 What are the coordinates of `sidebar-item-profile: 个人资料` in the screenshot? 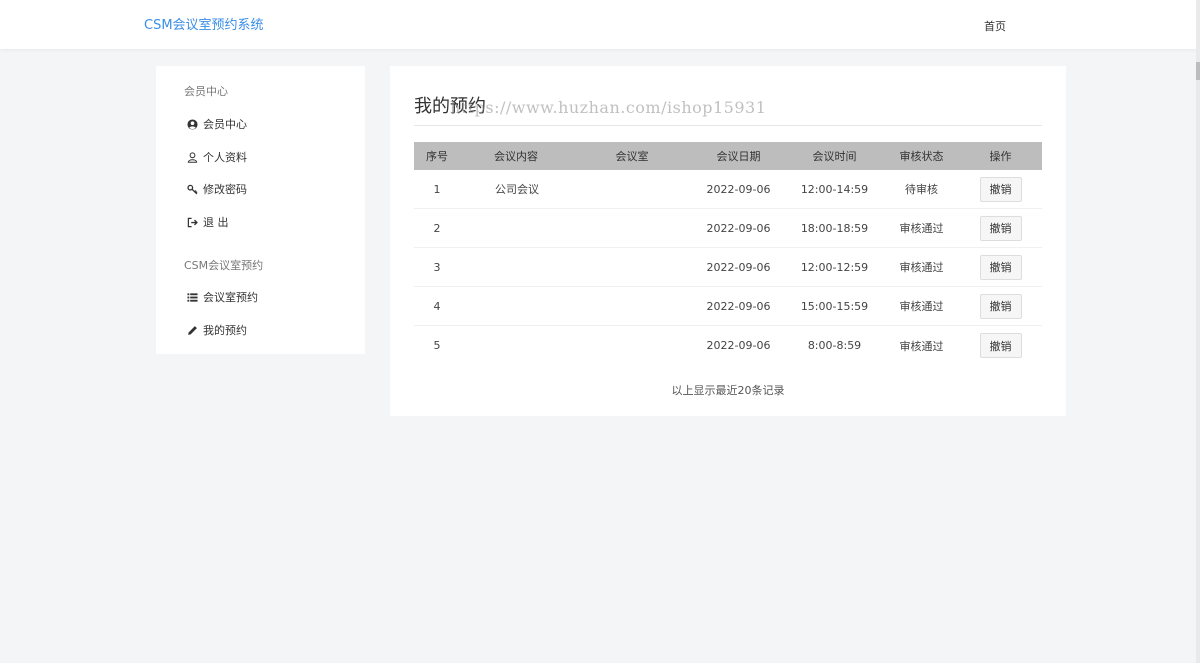 It's located at (216, 157).